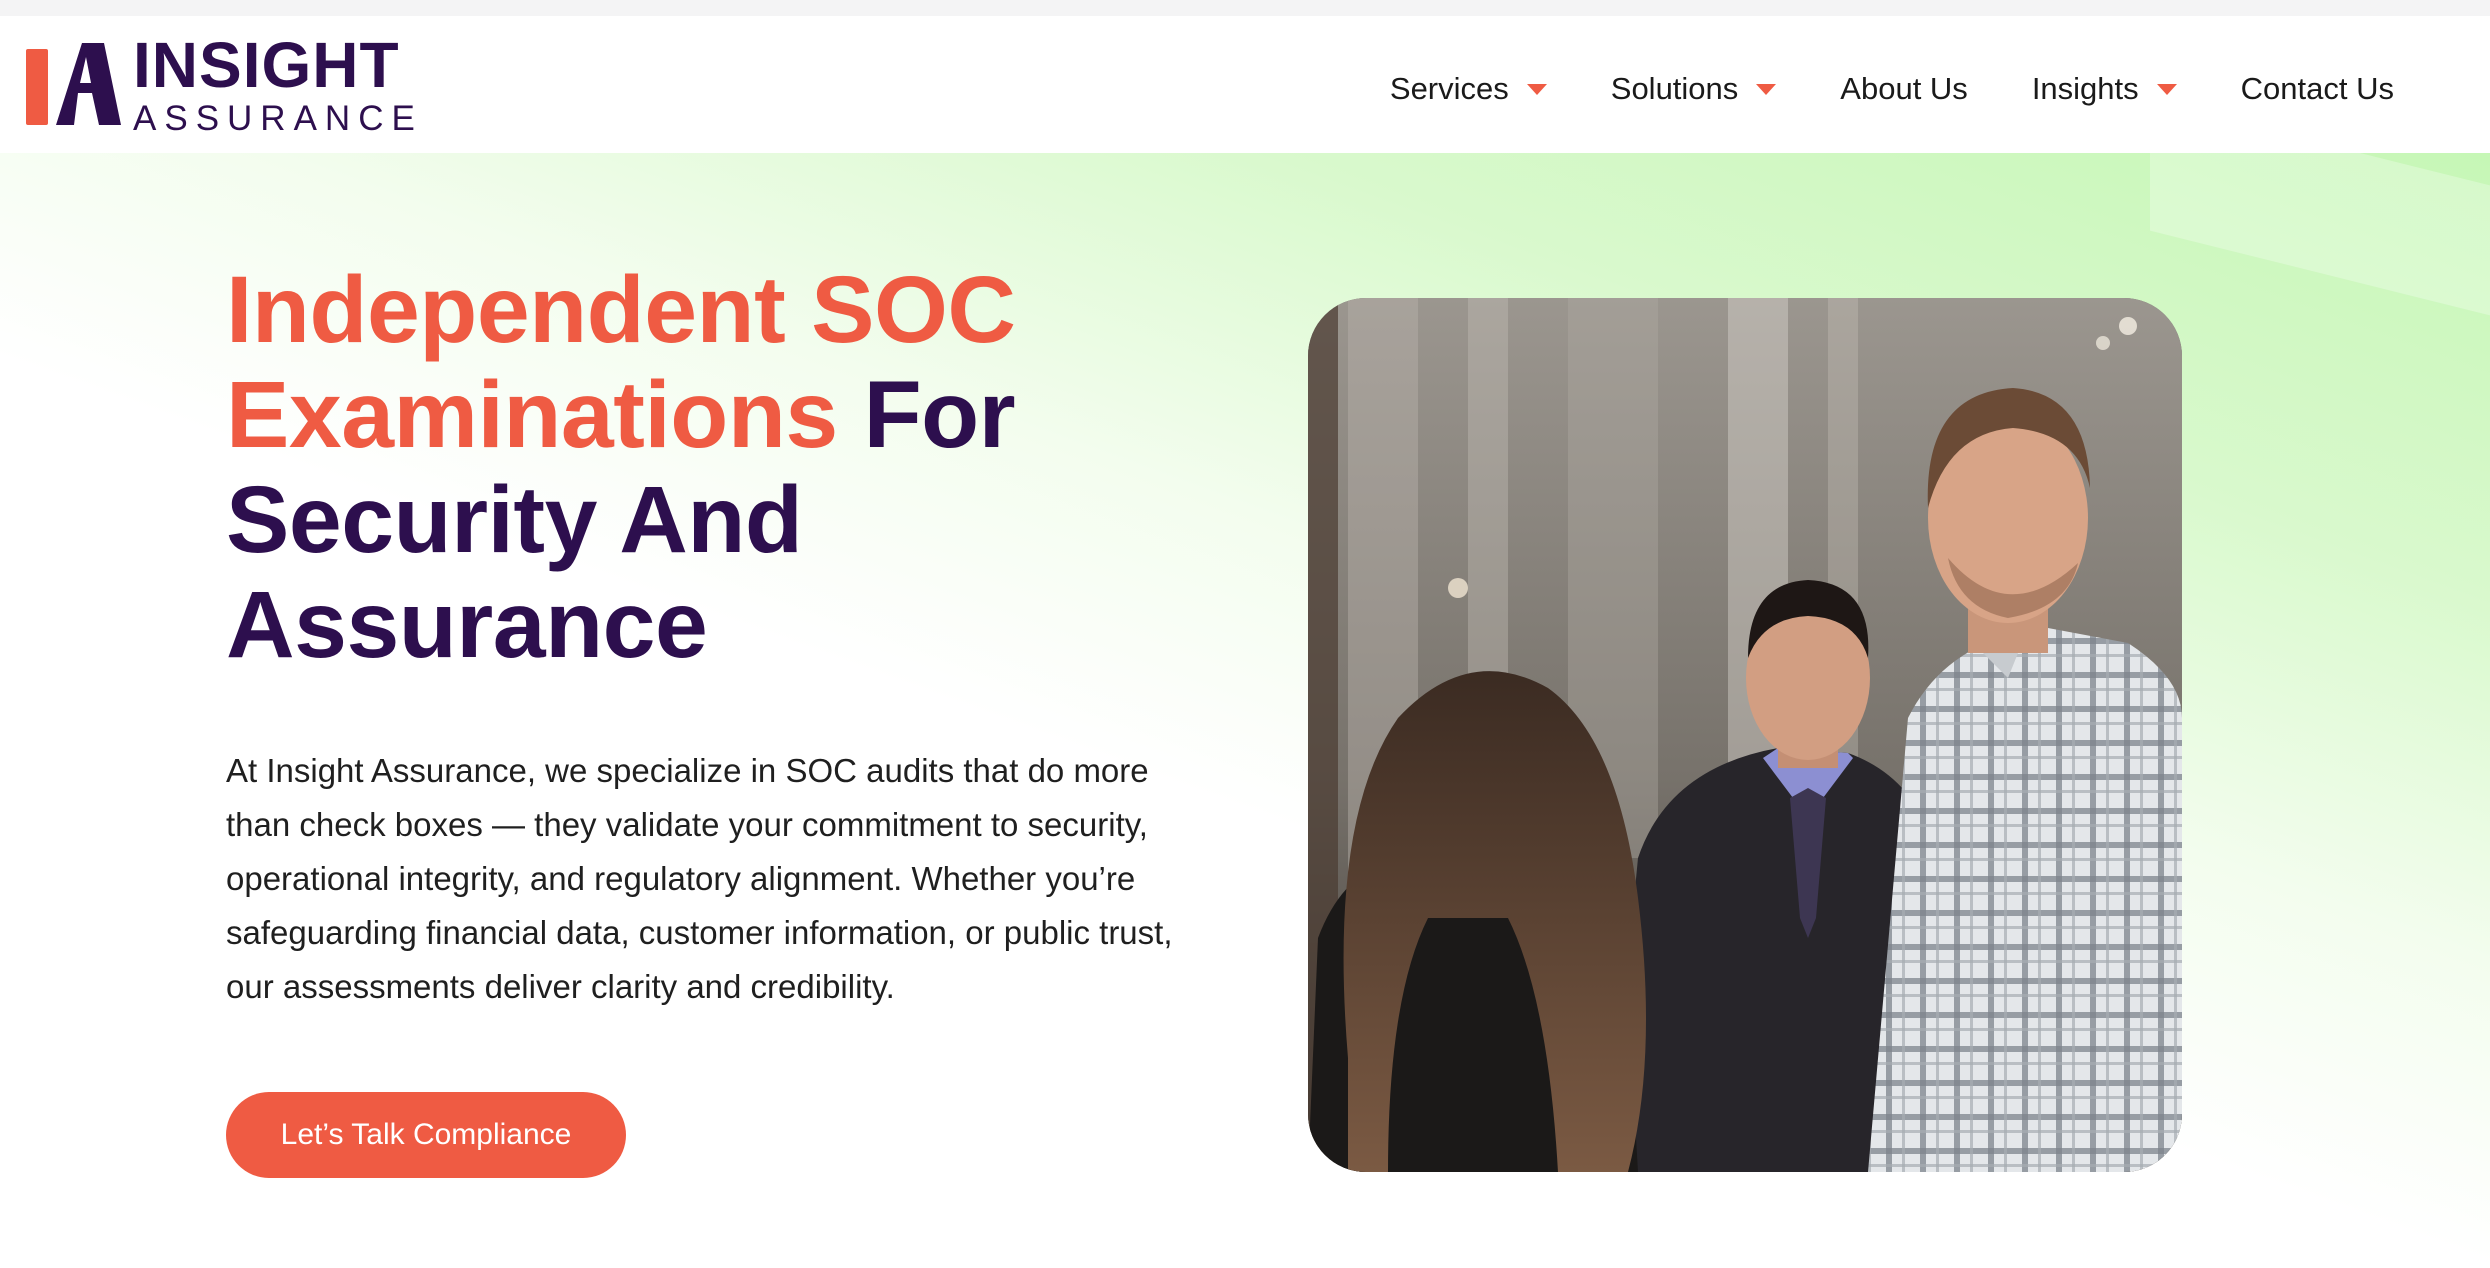 This screenshot has height=1268, width=2490. I want to click on logo-wordmark-top: INSIGHT, so click(266, 64).